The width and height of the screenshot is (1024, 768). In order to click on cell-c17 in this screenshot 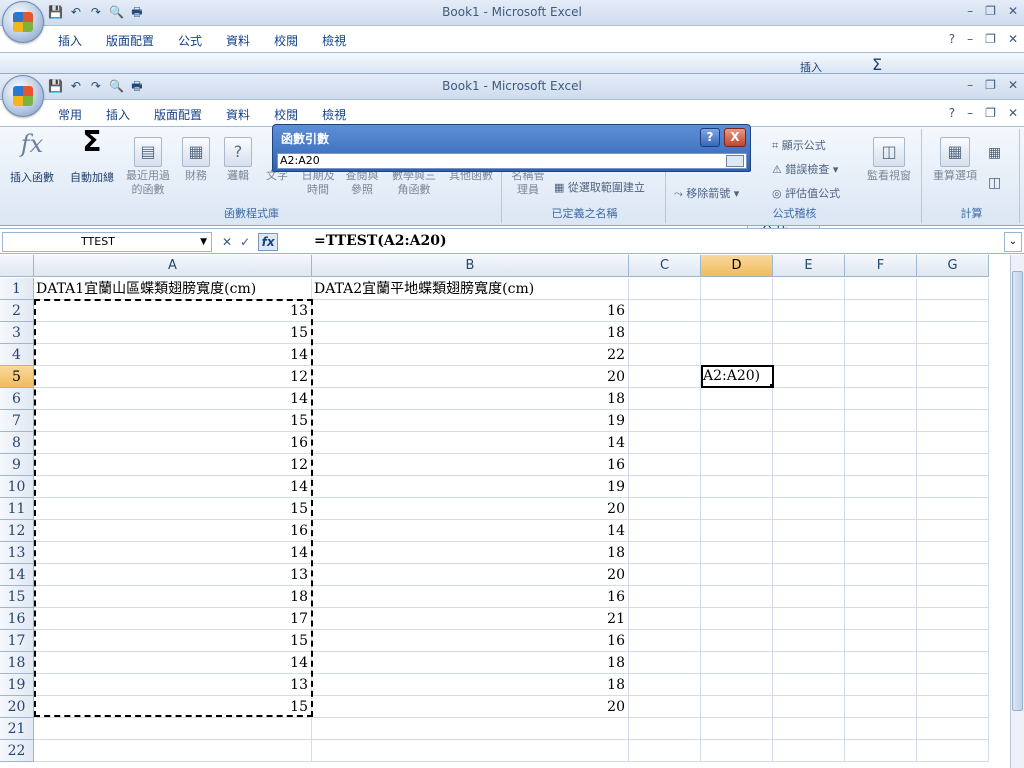, I will do `click(665, 641)`.